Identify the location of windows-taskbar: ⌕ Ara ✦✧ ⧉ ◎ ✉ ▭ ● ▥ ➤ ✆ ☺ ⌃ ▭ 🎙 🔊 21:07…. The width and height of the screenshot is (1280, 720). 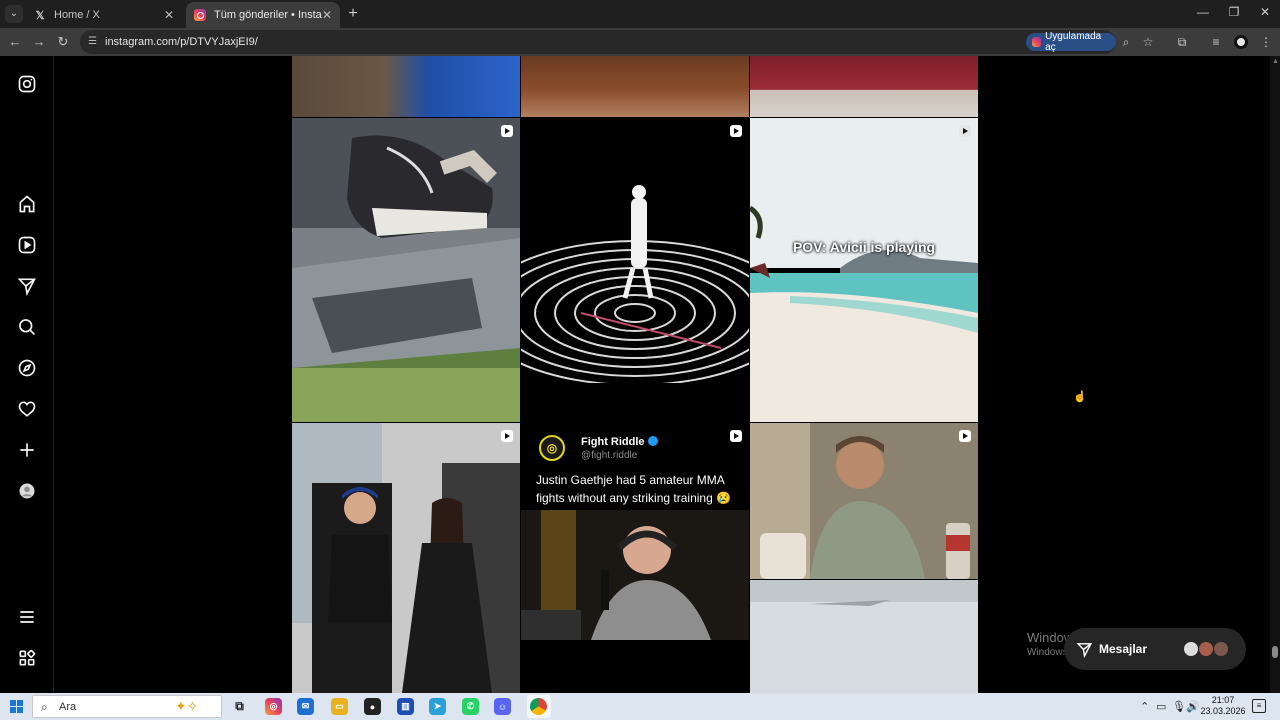
(640, 706).